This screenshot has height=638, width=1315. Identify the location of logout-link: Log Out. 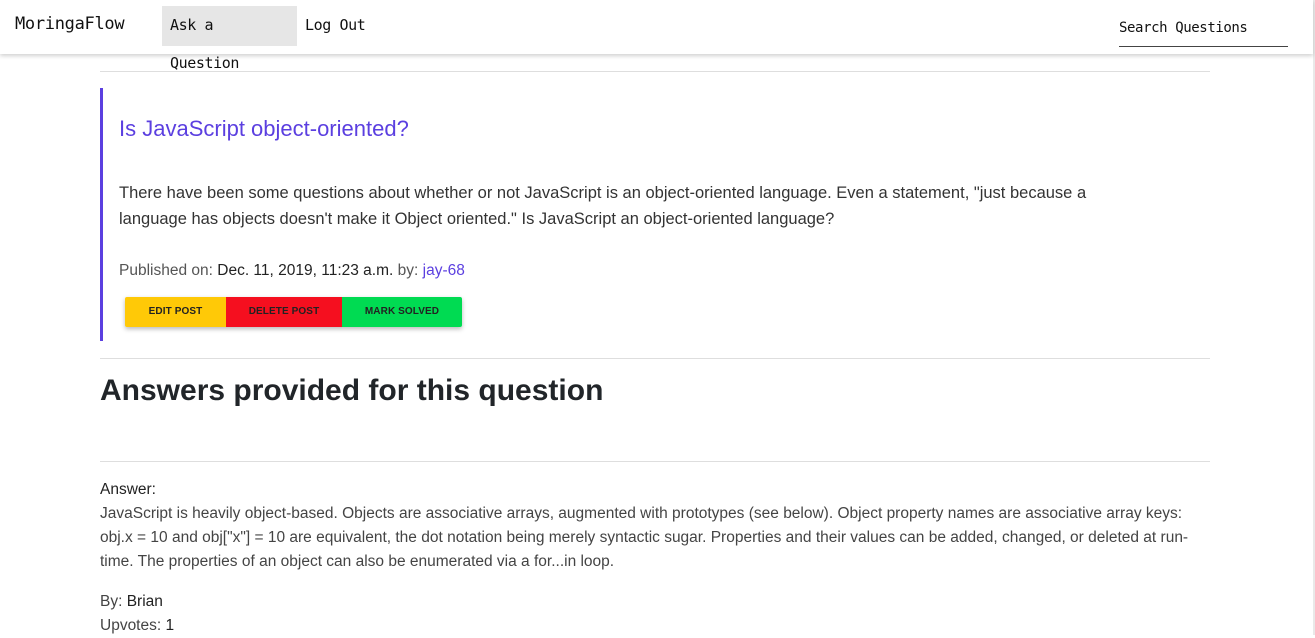
(335, 26).